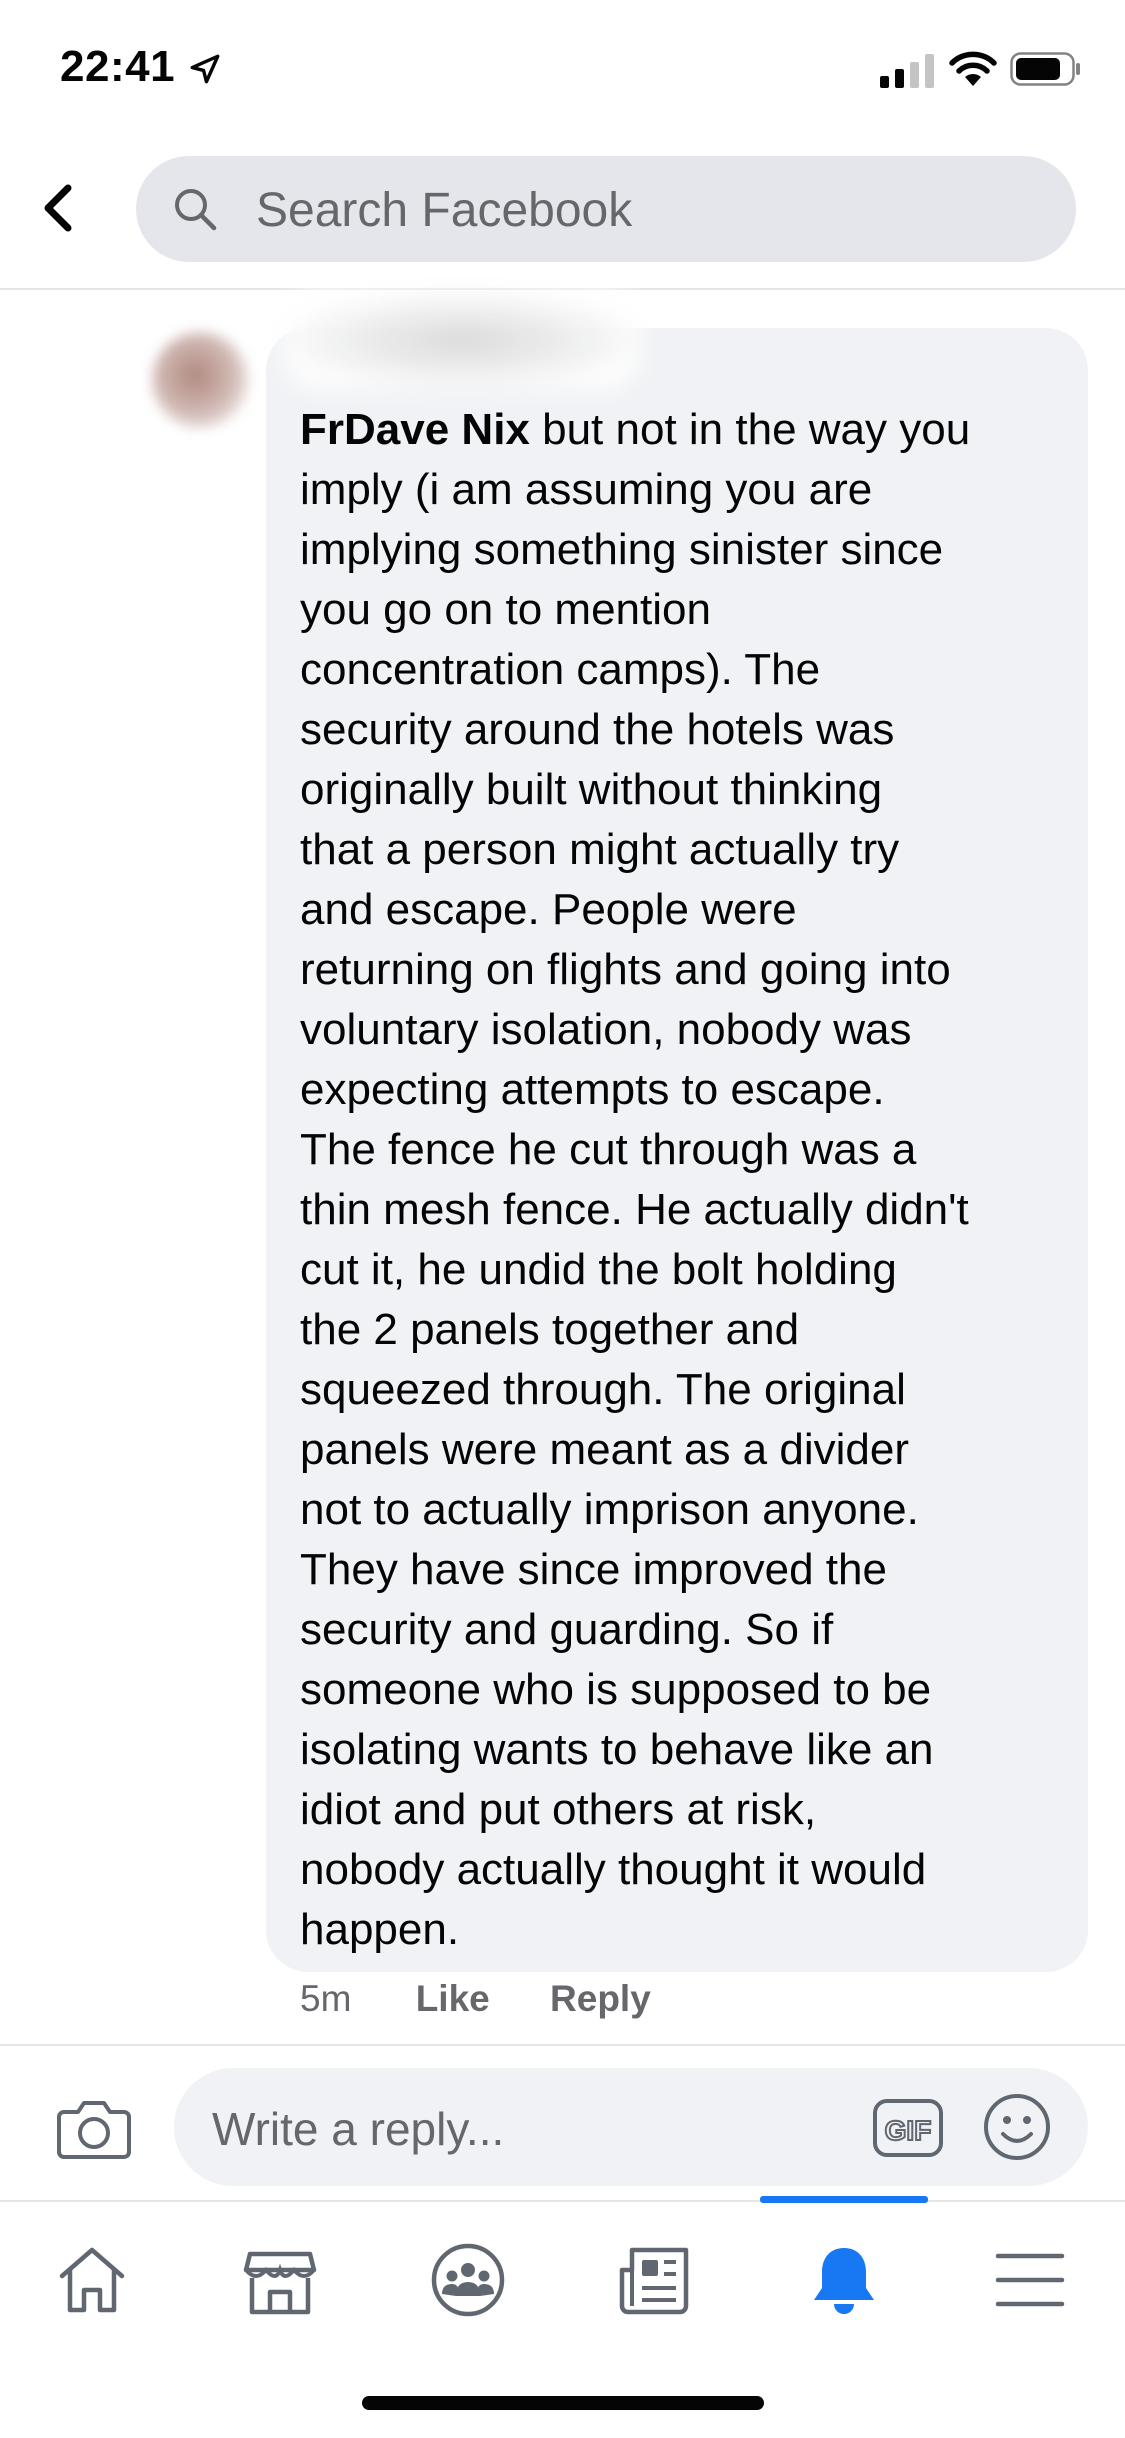 The image size is (1125, 2438). What do you see at coordinates (631, 2127) in the screenshot?
I see `reply-input: Write a reply... GIF` at bounding box center [631, 2127].